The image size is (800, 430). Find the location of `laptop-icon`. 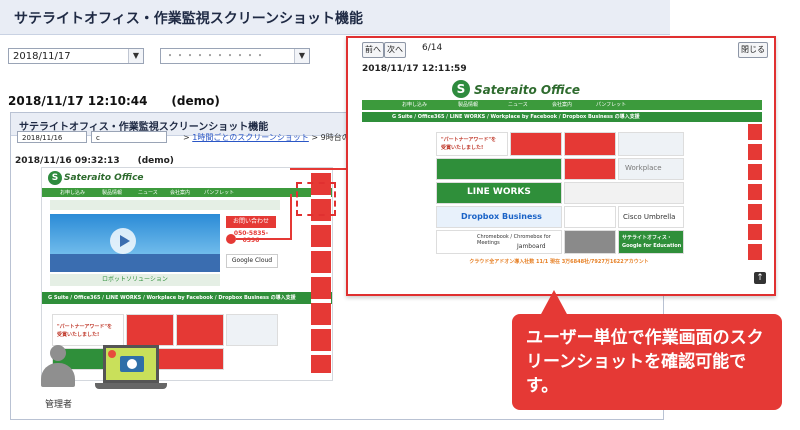

laptop-icon is located at coordinates (131, 364).